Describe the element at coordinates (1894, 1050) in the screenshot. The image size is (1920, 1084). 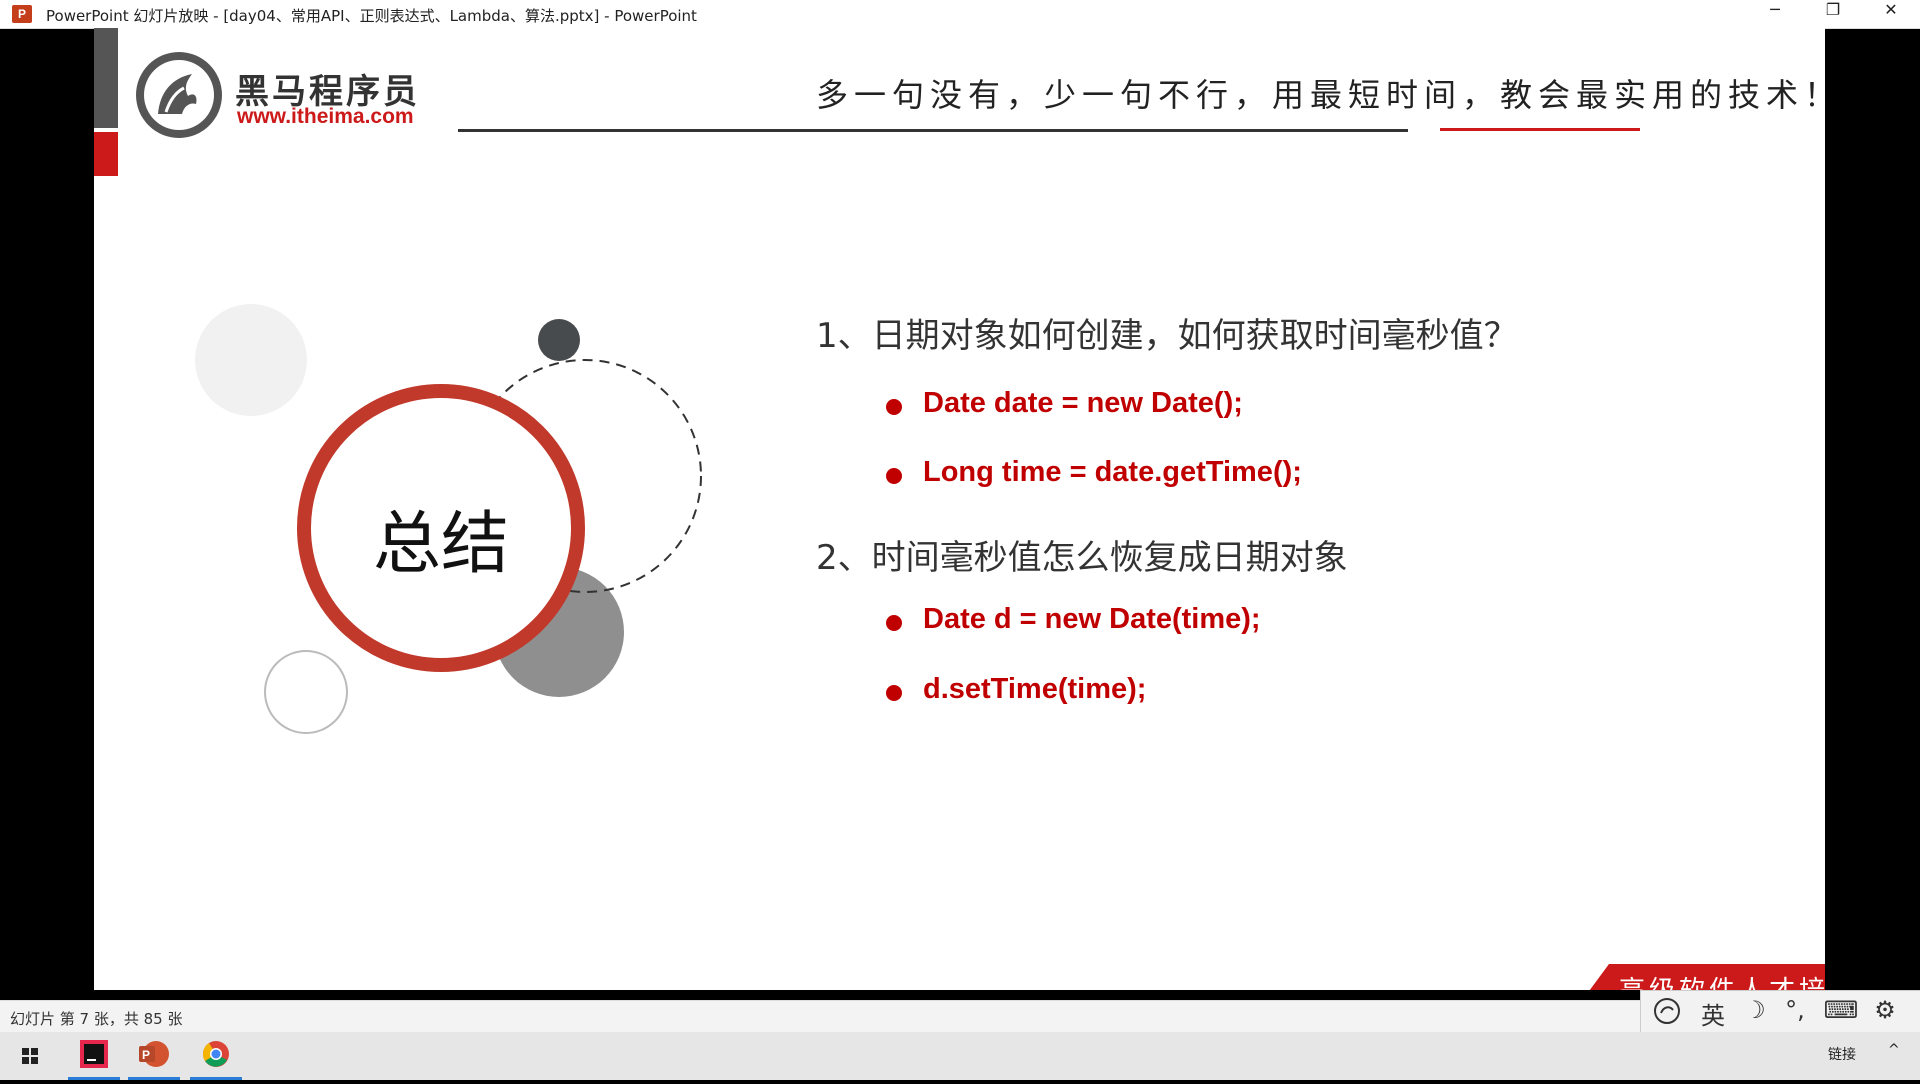
I see `tray-expand-icon: ^` at that location.